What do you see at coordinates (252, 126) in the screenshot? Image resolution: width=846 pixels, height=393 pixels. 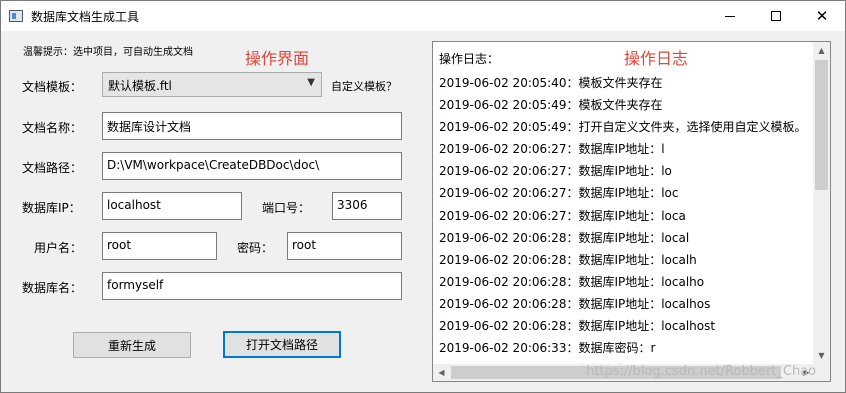 I see `doc-name-input: 数据库设计文档` at bounding box center [252, 126].